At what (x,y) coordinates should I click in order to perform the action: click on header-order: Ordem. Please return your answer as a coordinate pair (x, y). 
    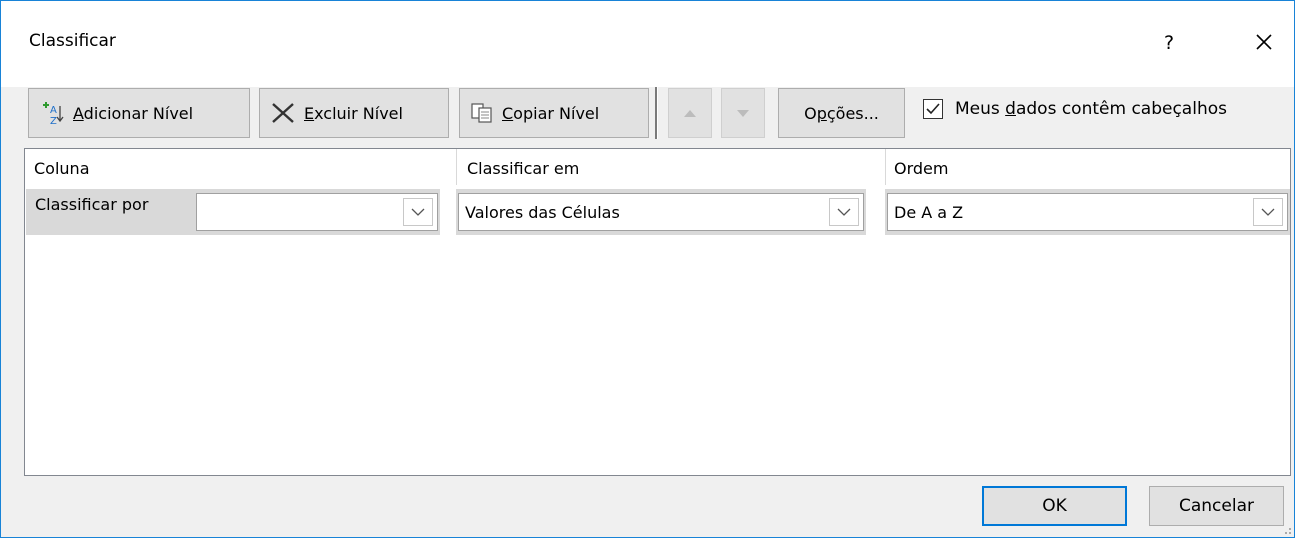
    Looking at the image, I should click on (921, 168).